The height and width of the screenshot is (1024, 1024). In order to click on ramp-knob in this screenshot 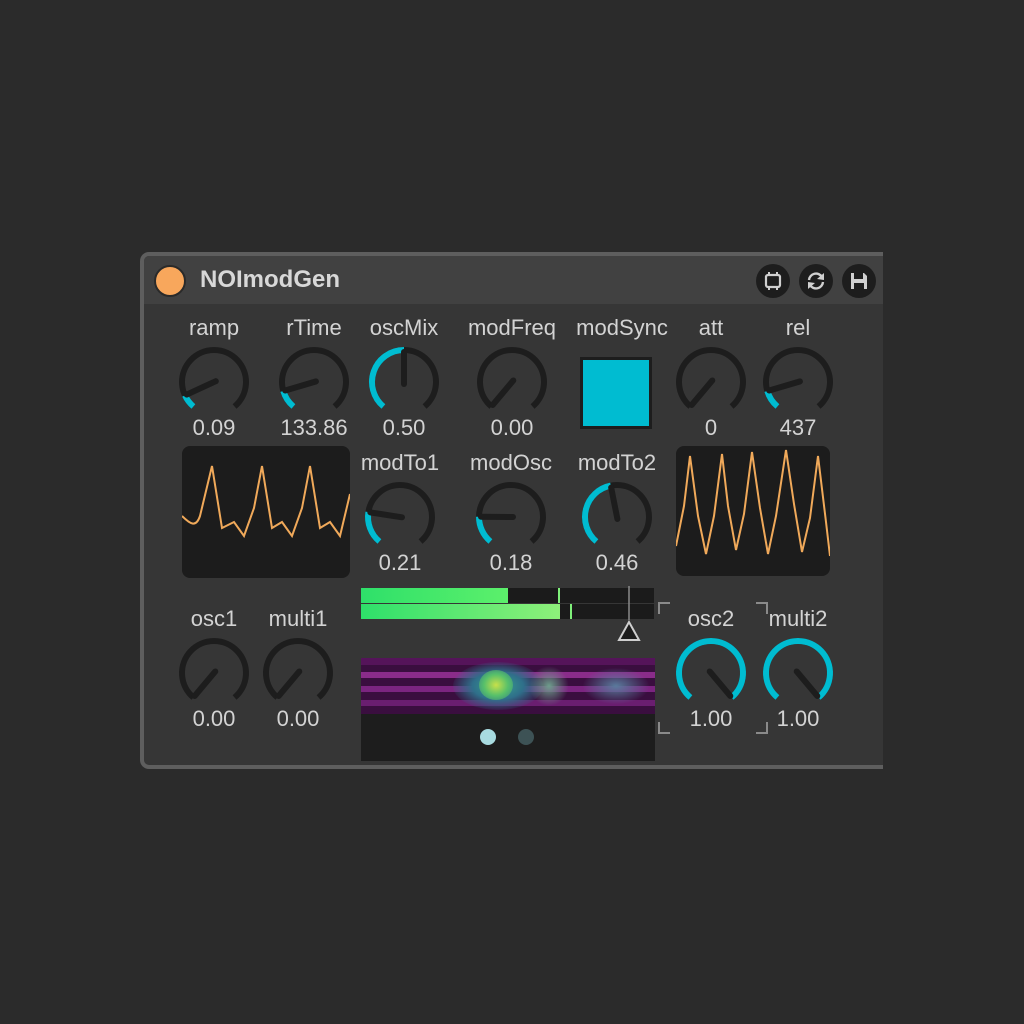, I will do `click(214, 382)`.